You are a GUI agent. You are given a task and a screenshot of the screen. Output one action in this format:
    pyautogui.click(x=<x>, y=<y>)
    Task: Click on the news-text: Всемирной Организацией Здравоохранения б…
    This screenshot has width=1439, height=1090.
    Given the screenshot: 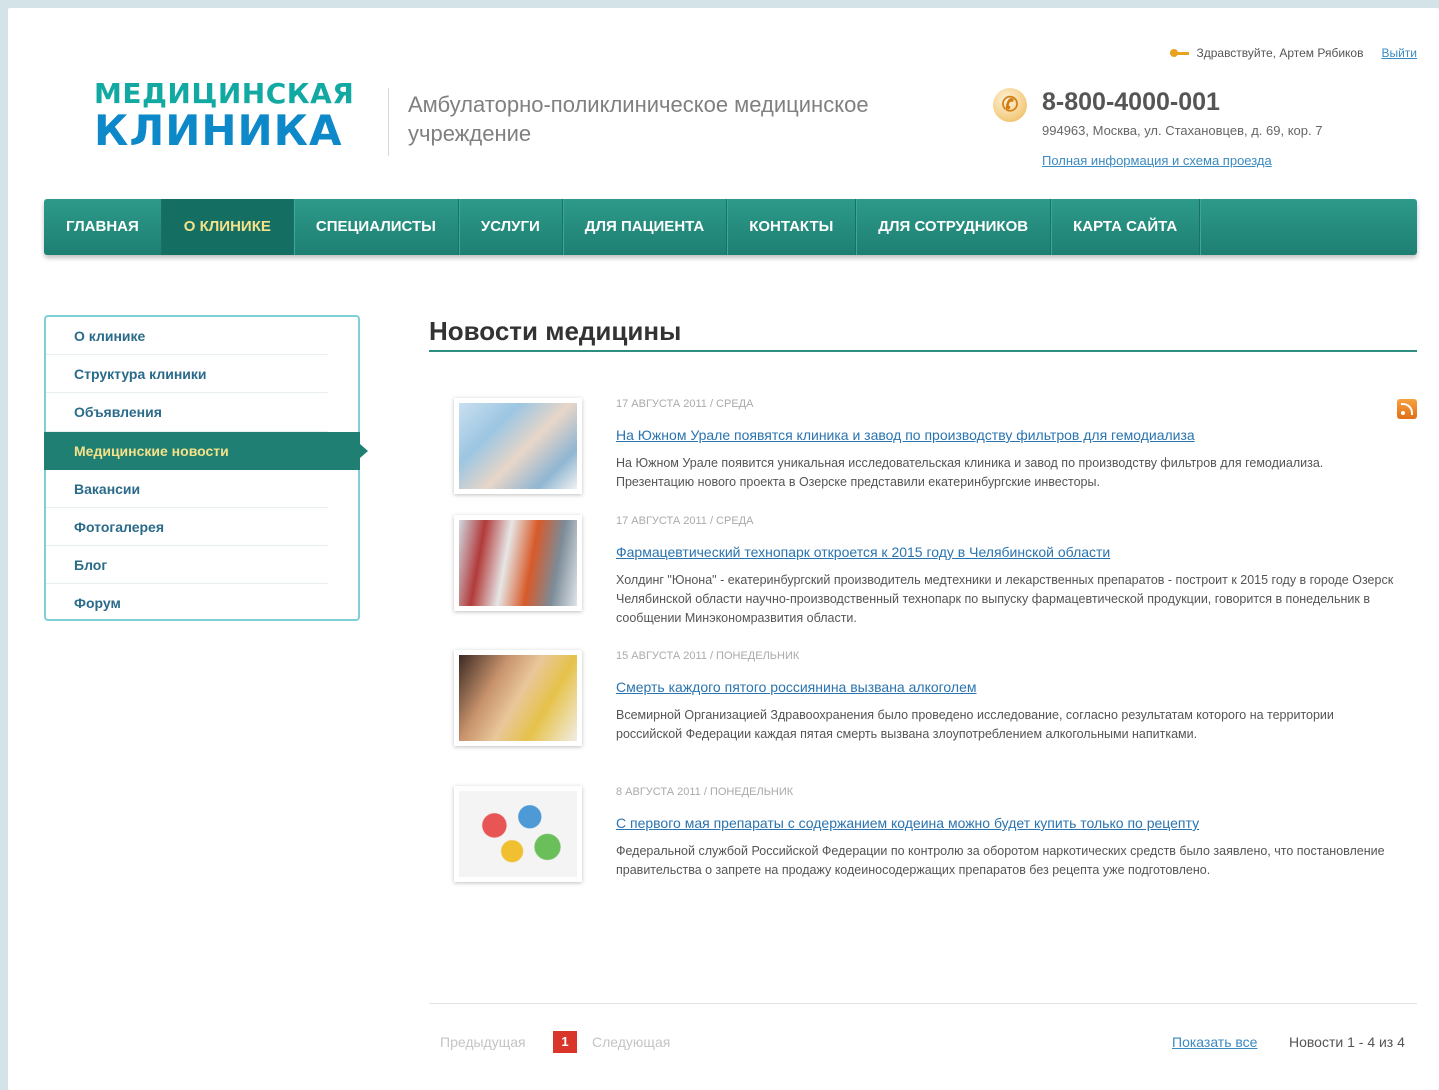 What is the action you would take?
    pyautogui.click(x=975, y=724)
    